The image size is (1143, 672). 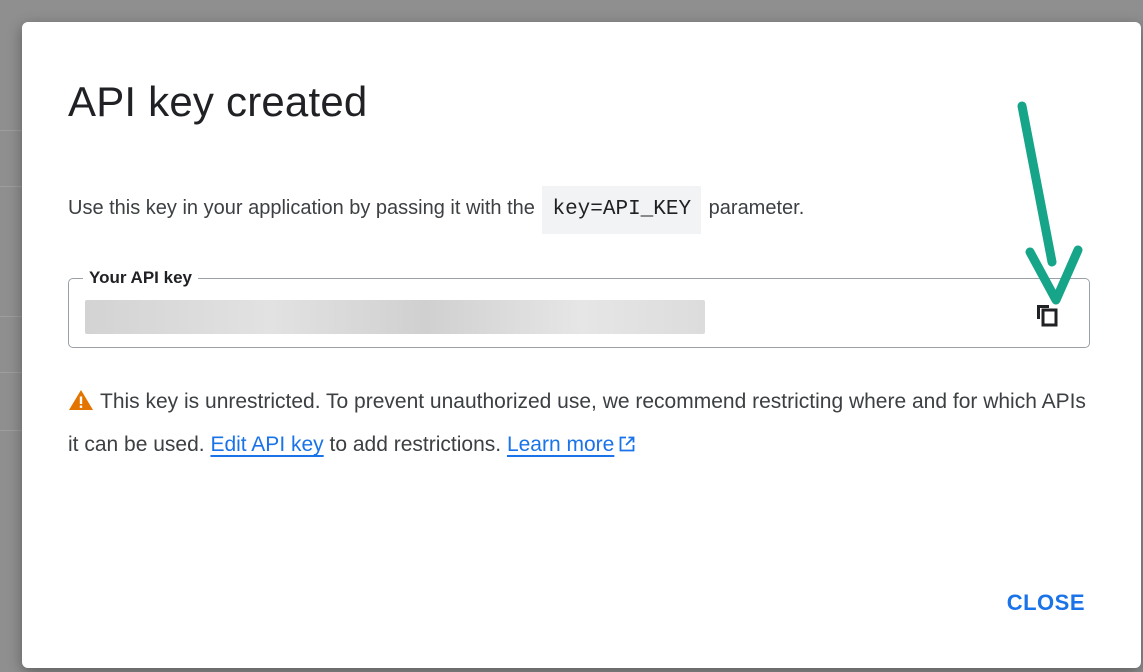 I want to click on key-param-code: key=API_KEY, so click(x=622, y=210).